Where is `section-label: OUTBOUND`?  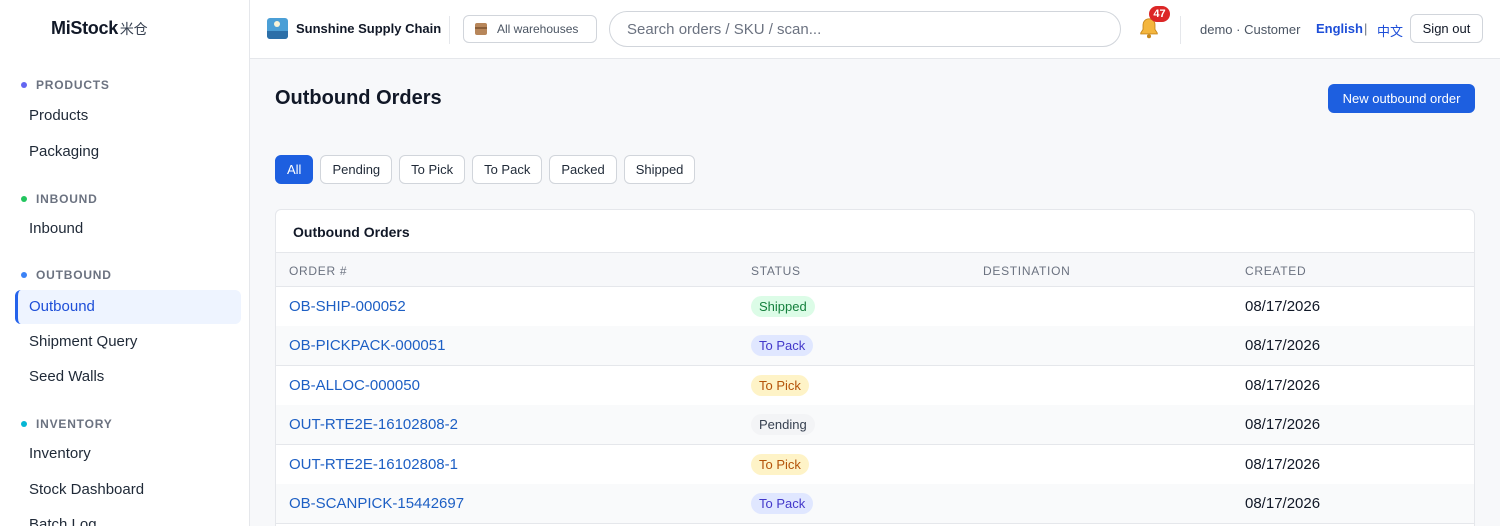
section-label: OUTBOUND is located at coordinates (74, 275).